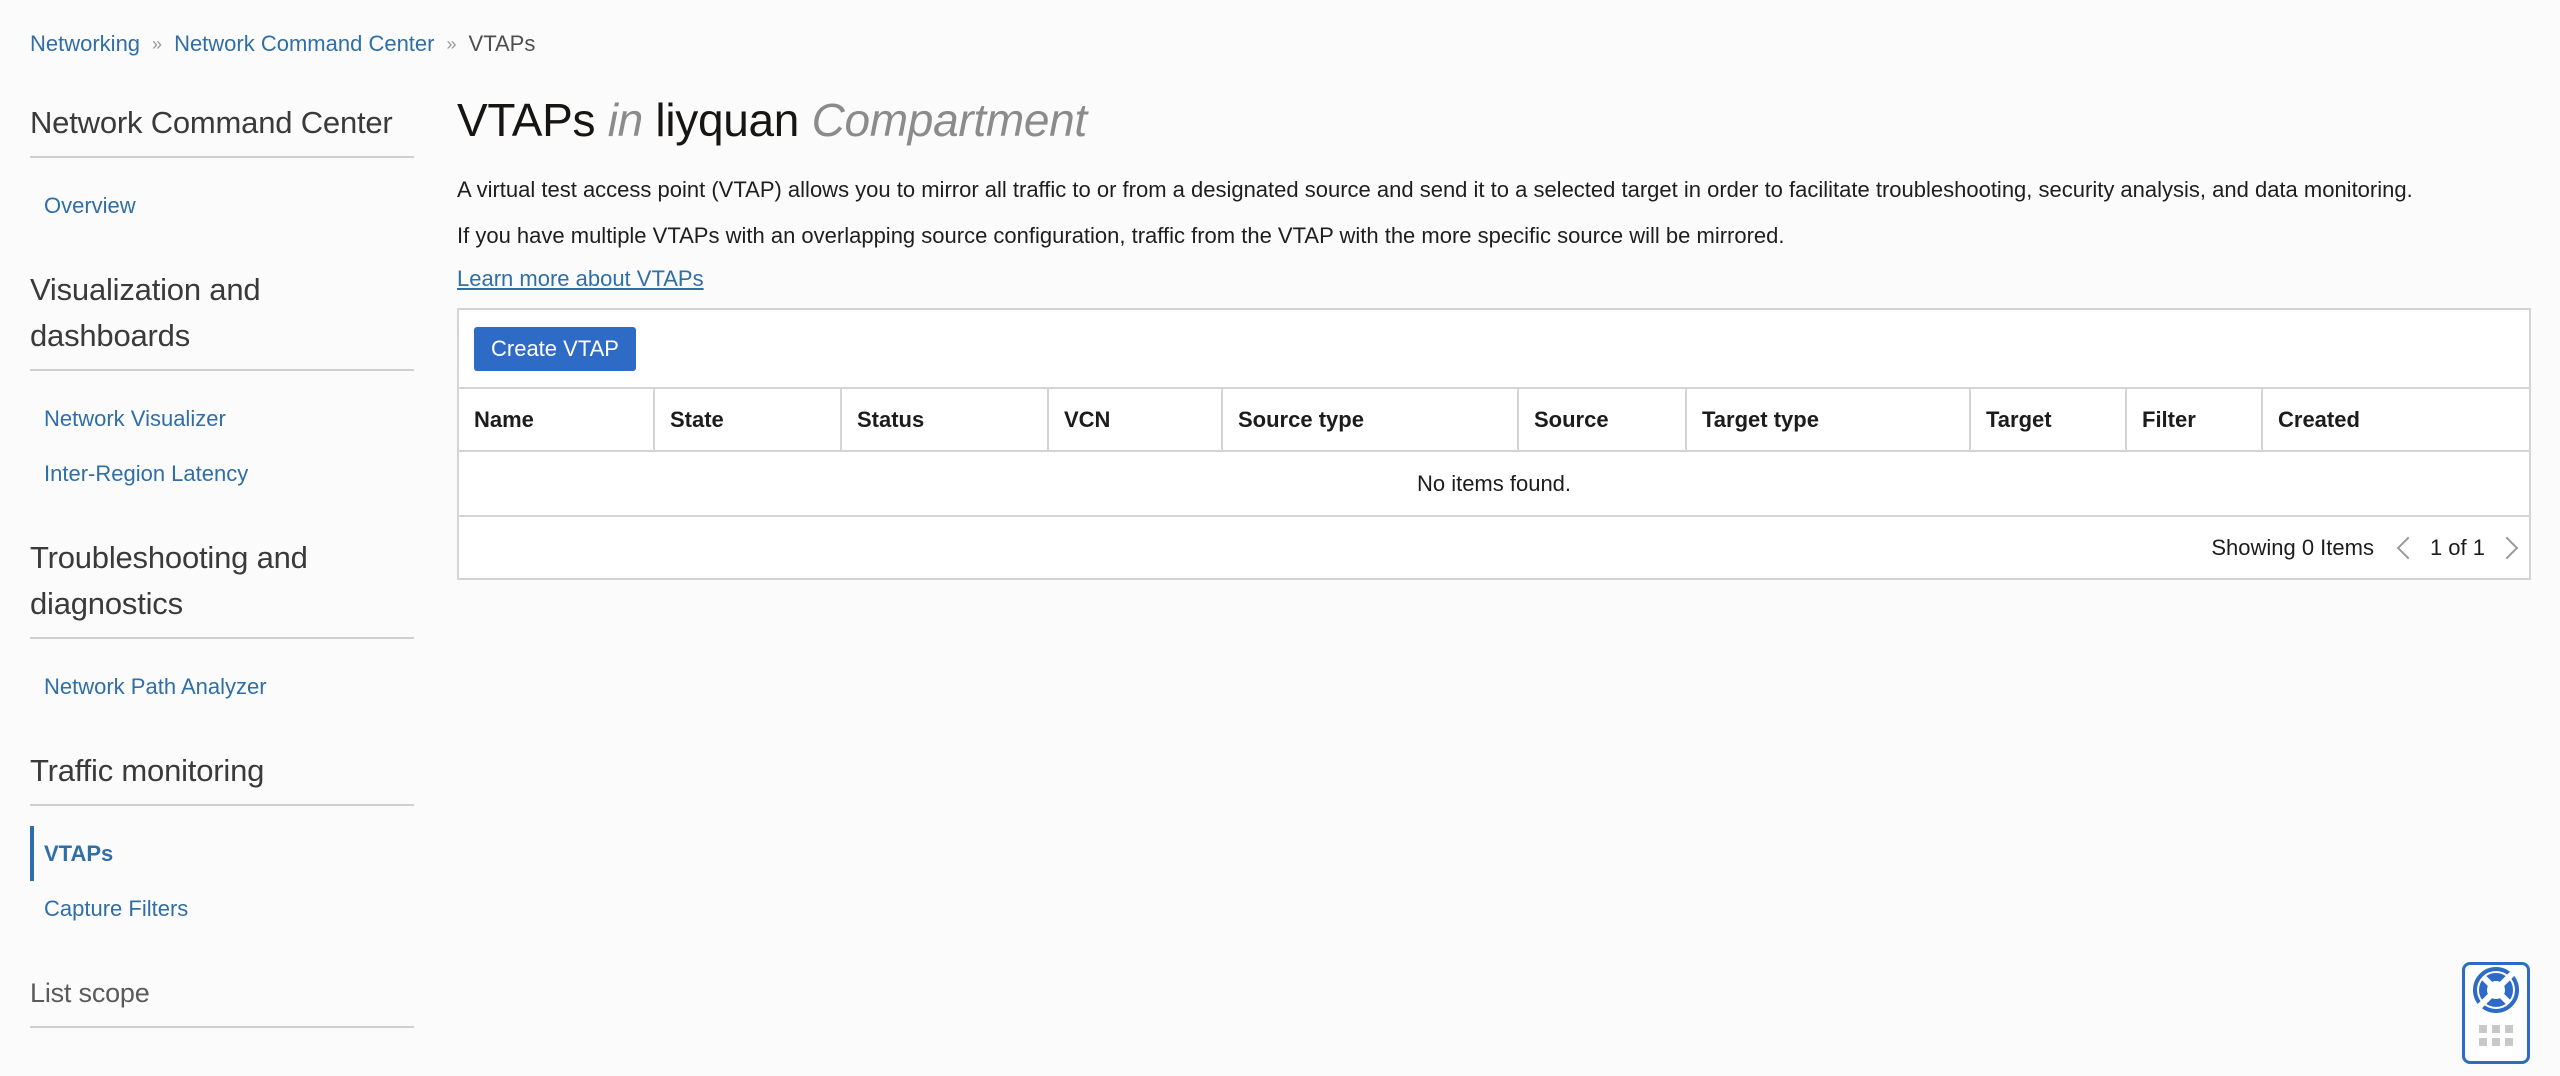  What do you see at coordinates (1828, 420) in the screenshot?
I see `column-header-target-type: Target type` at bounding box center [1828, 420].